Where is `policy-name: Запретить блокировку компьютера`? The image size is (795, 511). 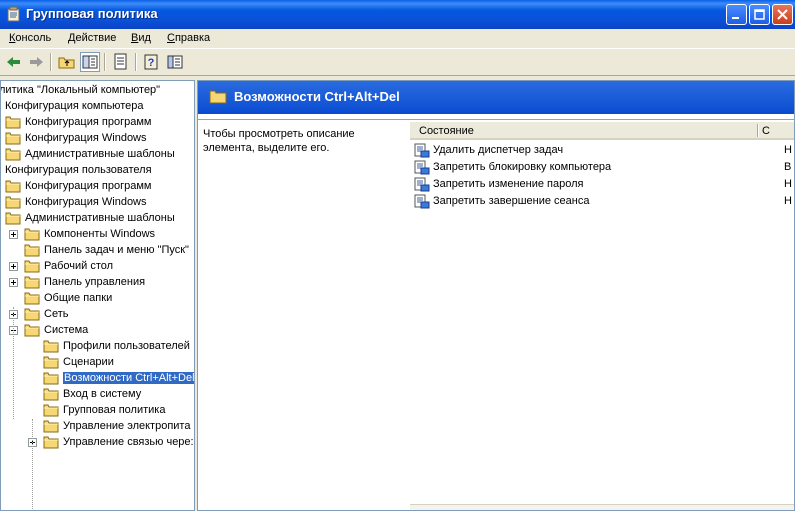
policy-name: Запретить блокировку компьютера is located at coordinates (522, 167).